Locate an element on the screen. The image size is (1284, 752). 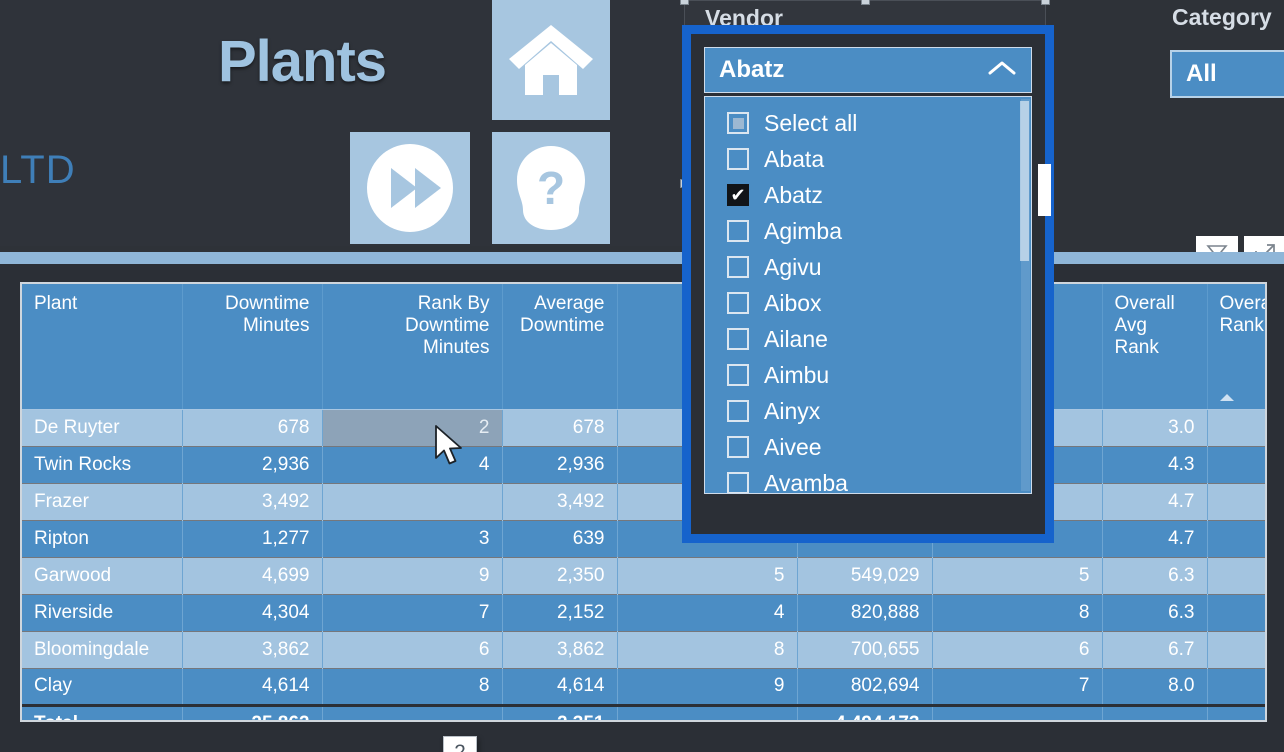
cell-rank-by-downtime: 2 is located at coordinates (412, 428).